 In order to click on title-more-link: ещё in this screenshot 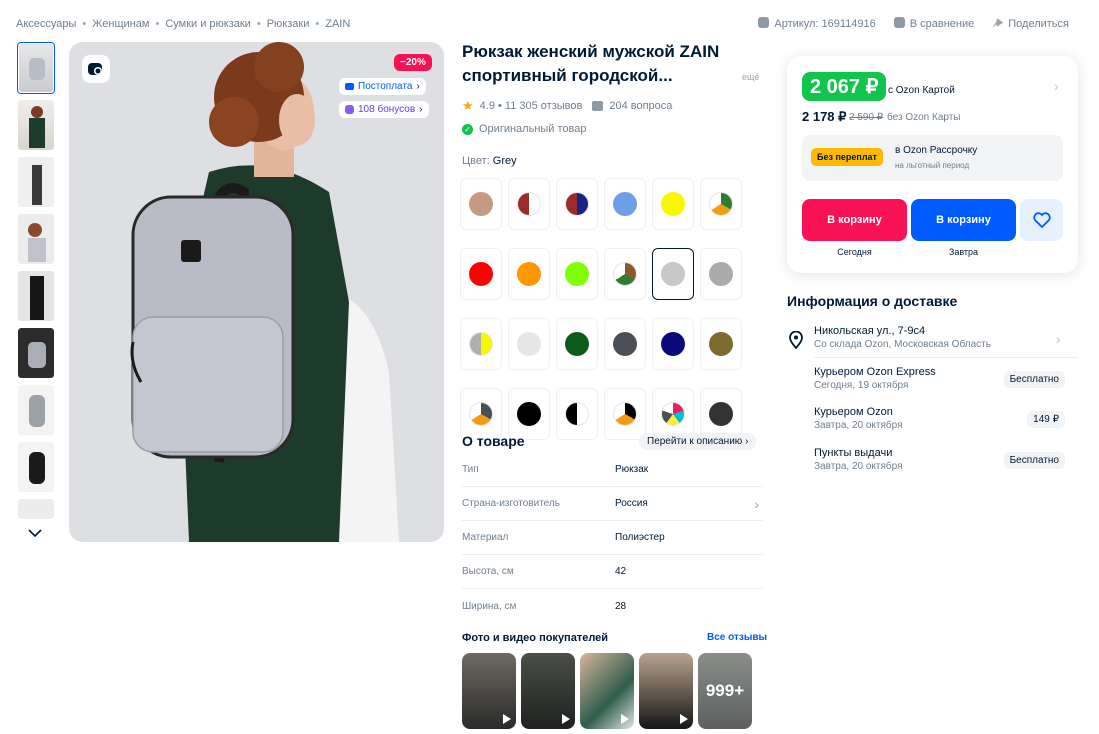, I will do `click(750, 77)`.